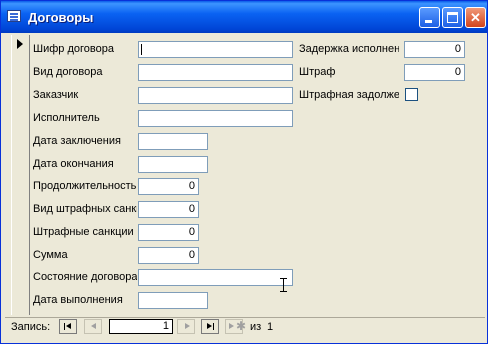  What do you see at coordinates (244, 17) in the screenshot?
I see `title-bar: Договоры ✕` at bounding box center [244, 17].